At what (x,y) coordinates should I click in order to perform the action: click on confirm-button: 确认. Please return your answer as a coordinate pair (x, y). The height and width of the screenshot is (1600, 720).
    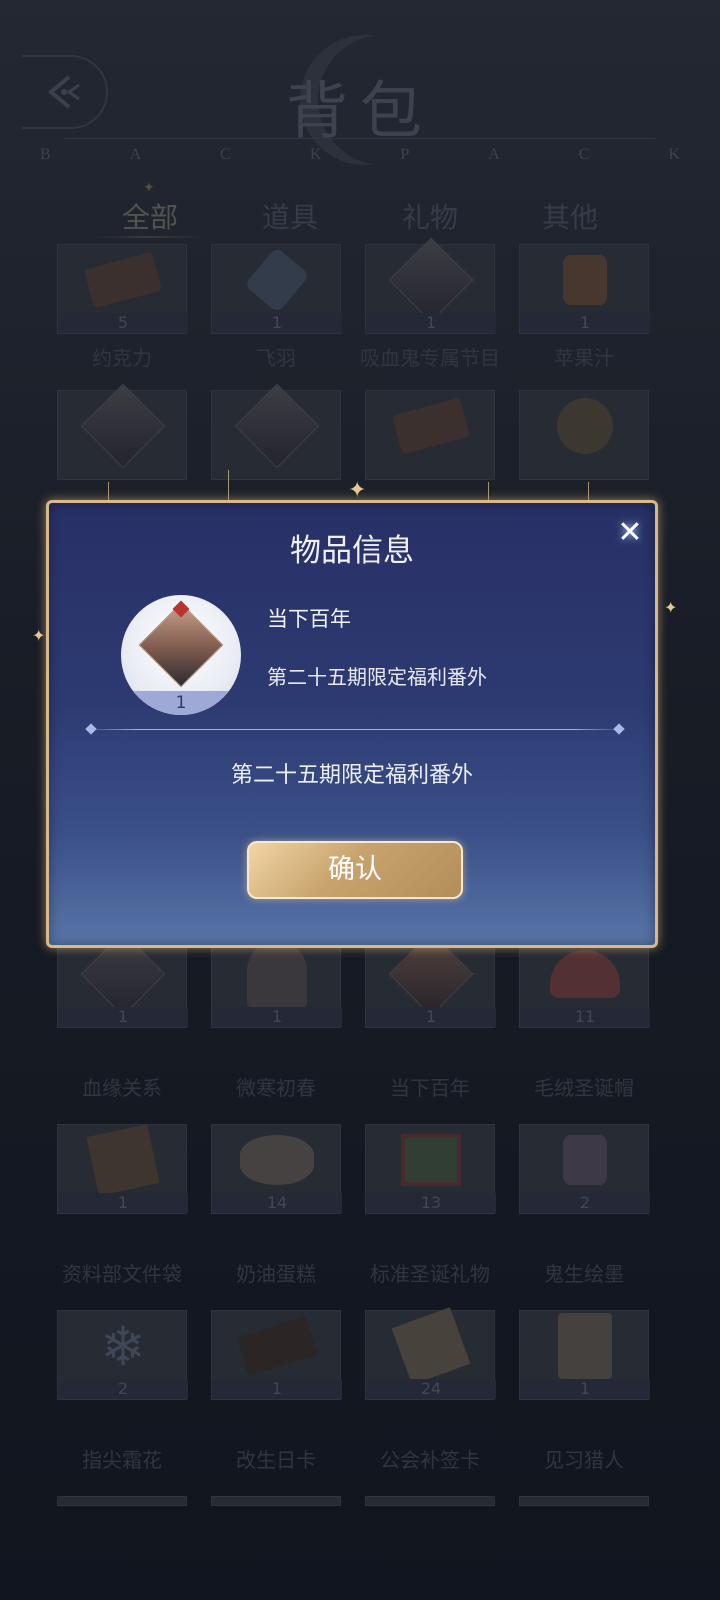
    Looking at the image, I should click on (355, 870).